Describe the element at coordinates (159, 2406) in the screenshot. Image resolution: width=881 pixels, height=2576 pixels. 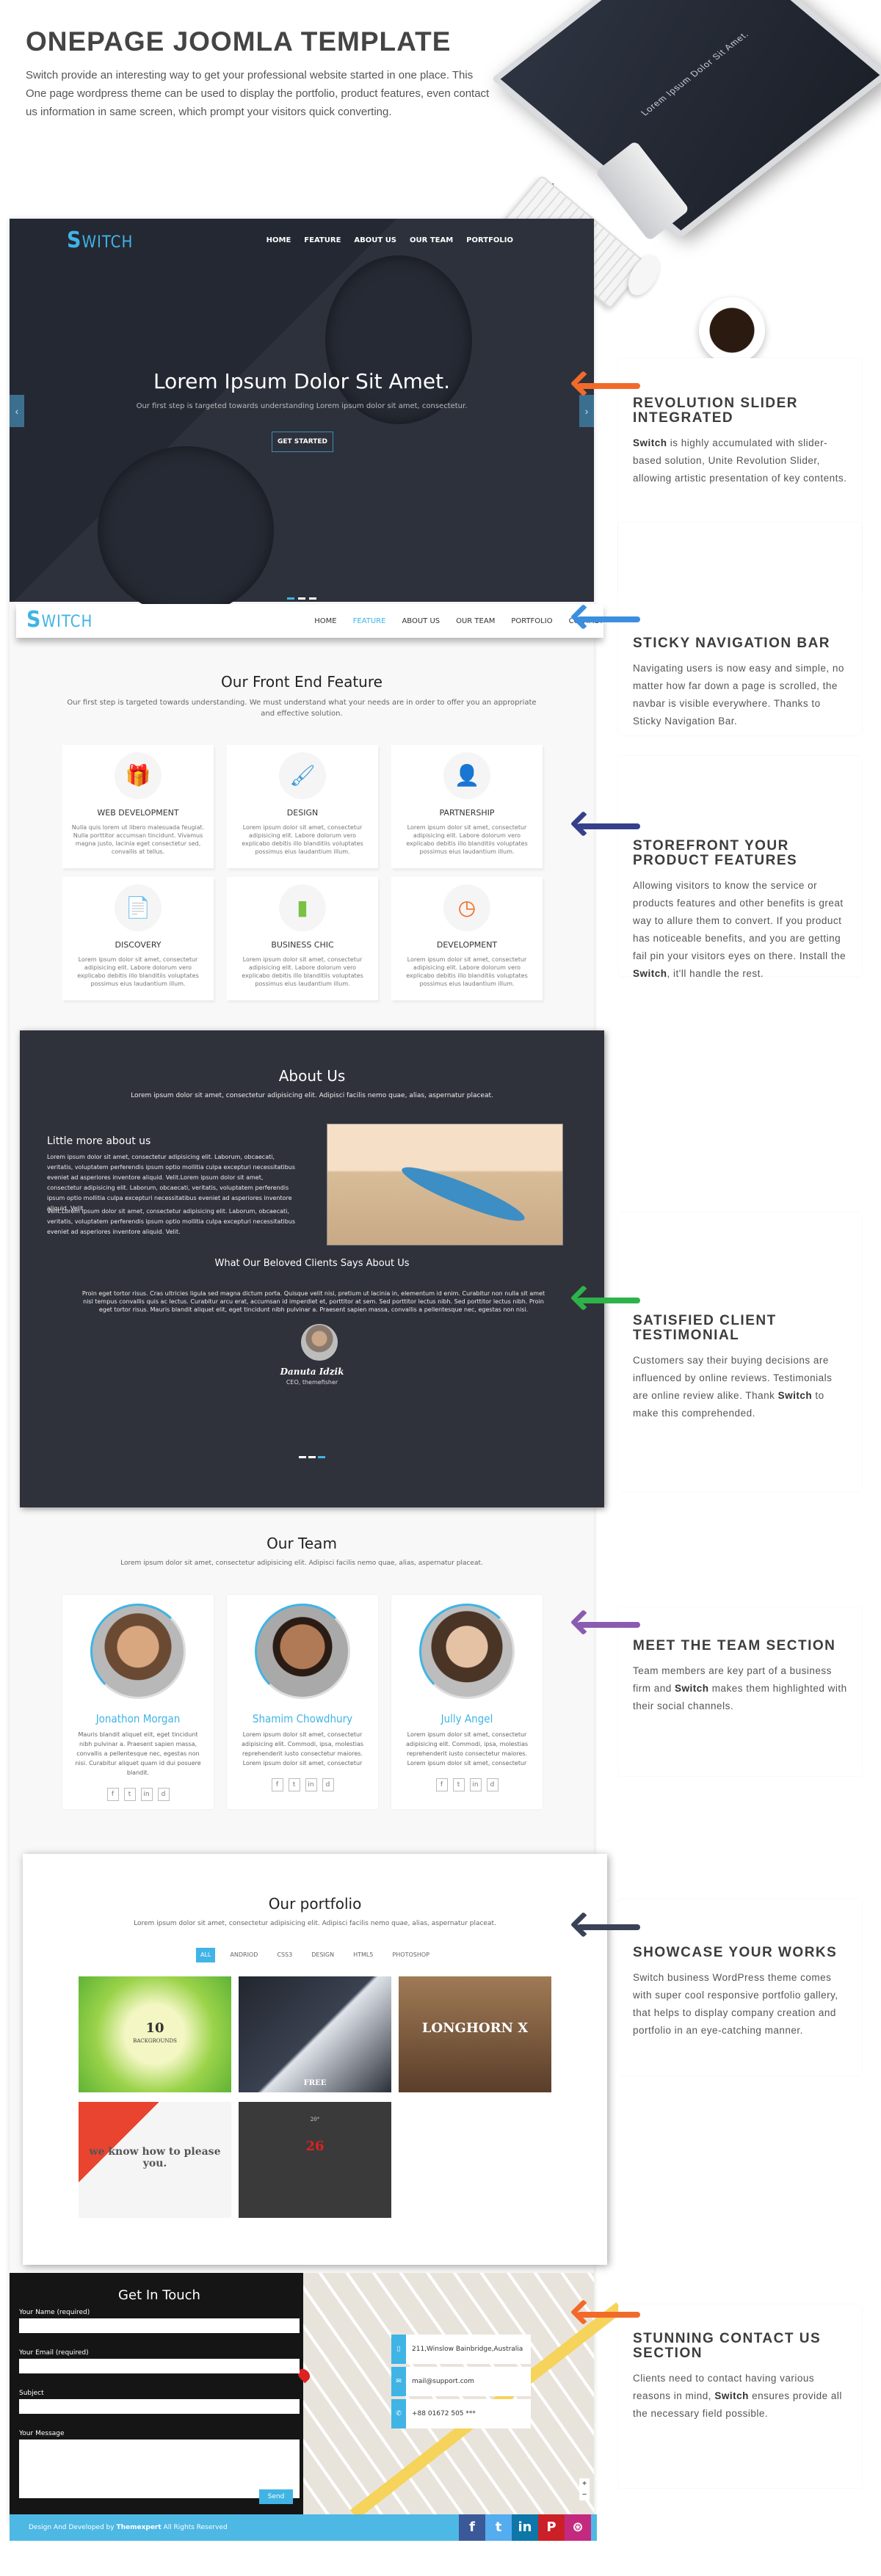
I see `subject-input` at that location.